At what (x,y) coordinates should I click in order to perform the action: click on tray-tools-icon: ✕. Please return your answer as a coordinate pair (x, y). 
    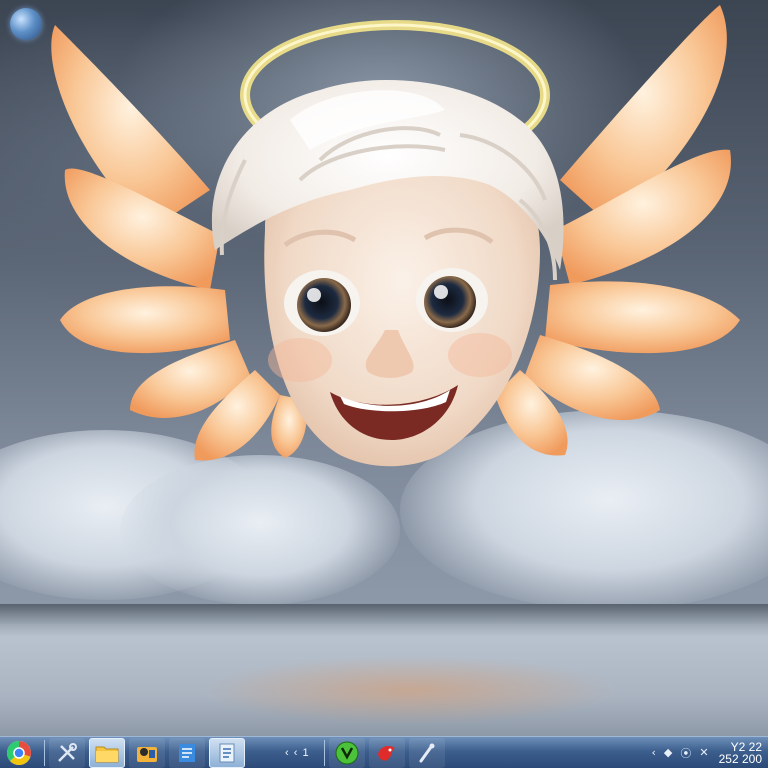
    Looking at the image, I should click on (703, 752).